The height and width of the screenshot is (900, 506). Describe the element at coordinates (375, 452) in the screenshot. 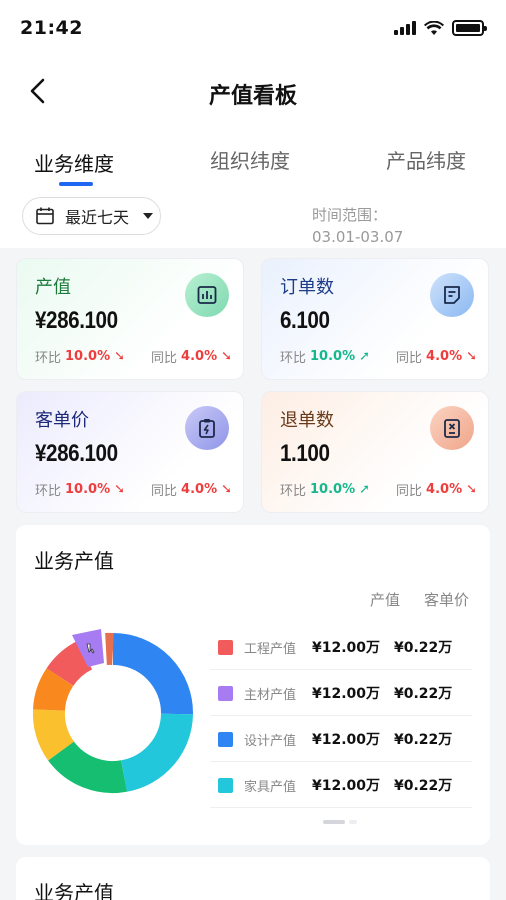

I see `kpi-card-refunds: 退单数 1.100 环比 10.0% ➚ 同比 4.0% ➘` at that location.